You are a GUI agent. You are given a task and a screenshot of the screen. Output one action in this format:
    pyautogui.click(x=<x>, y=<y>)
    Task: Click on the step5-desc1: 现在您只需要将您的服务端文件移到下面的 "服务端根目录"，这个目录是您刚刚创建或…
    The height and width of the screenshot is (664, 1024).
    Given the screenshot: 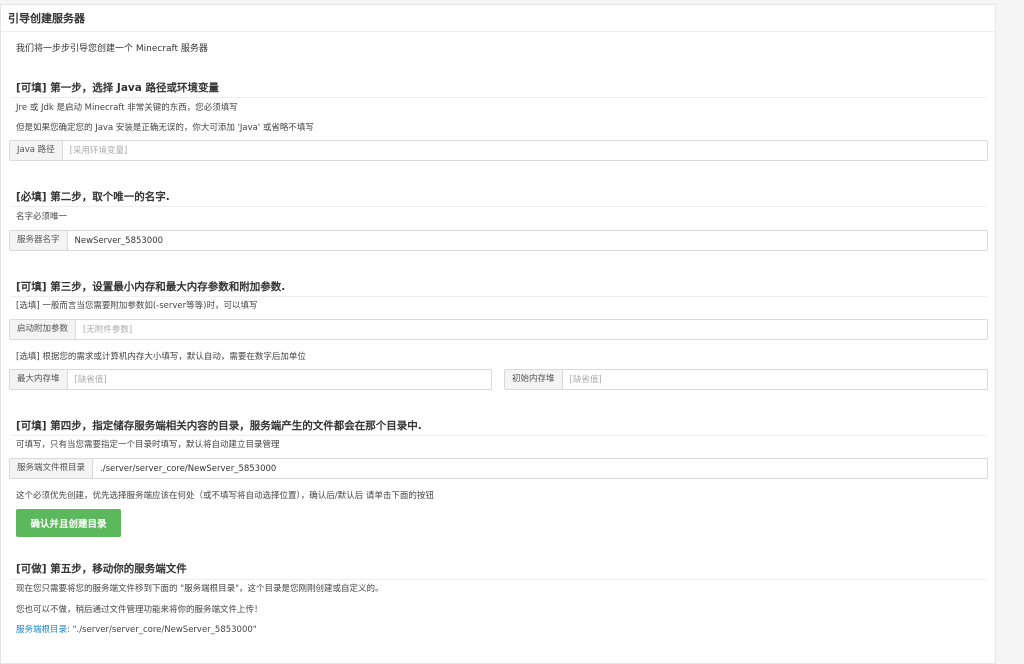 What is the action you would take?
    pyautogui.click(x=200, y=589)
    